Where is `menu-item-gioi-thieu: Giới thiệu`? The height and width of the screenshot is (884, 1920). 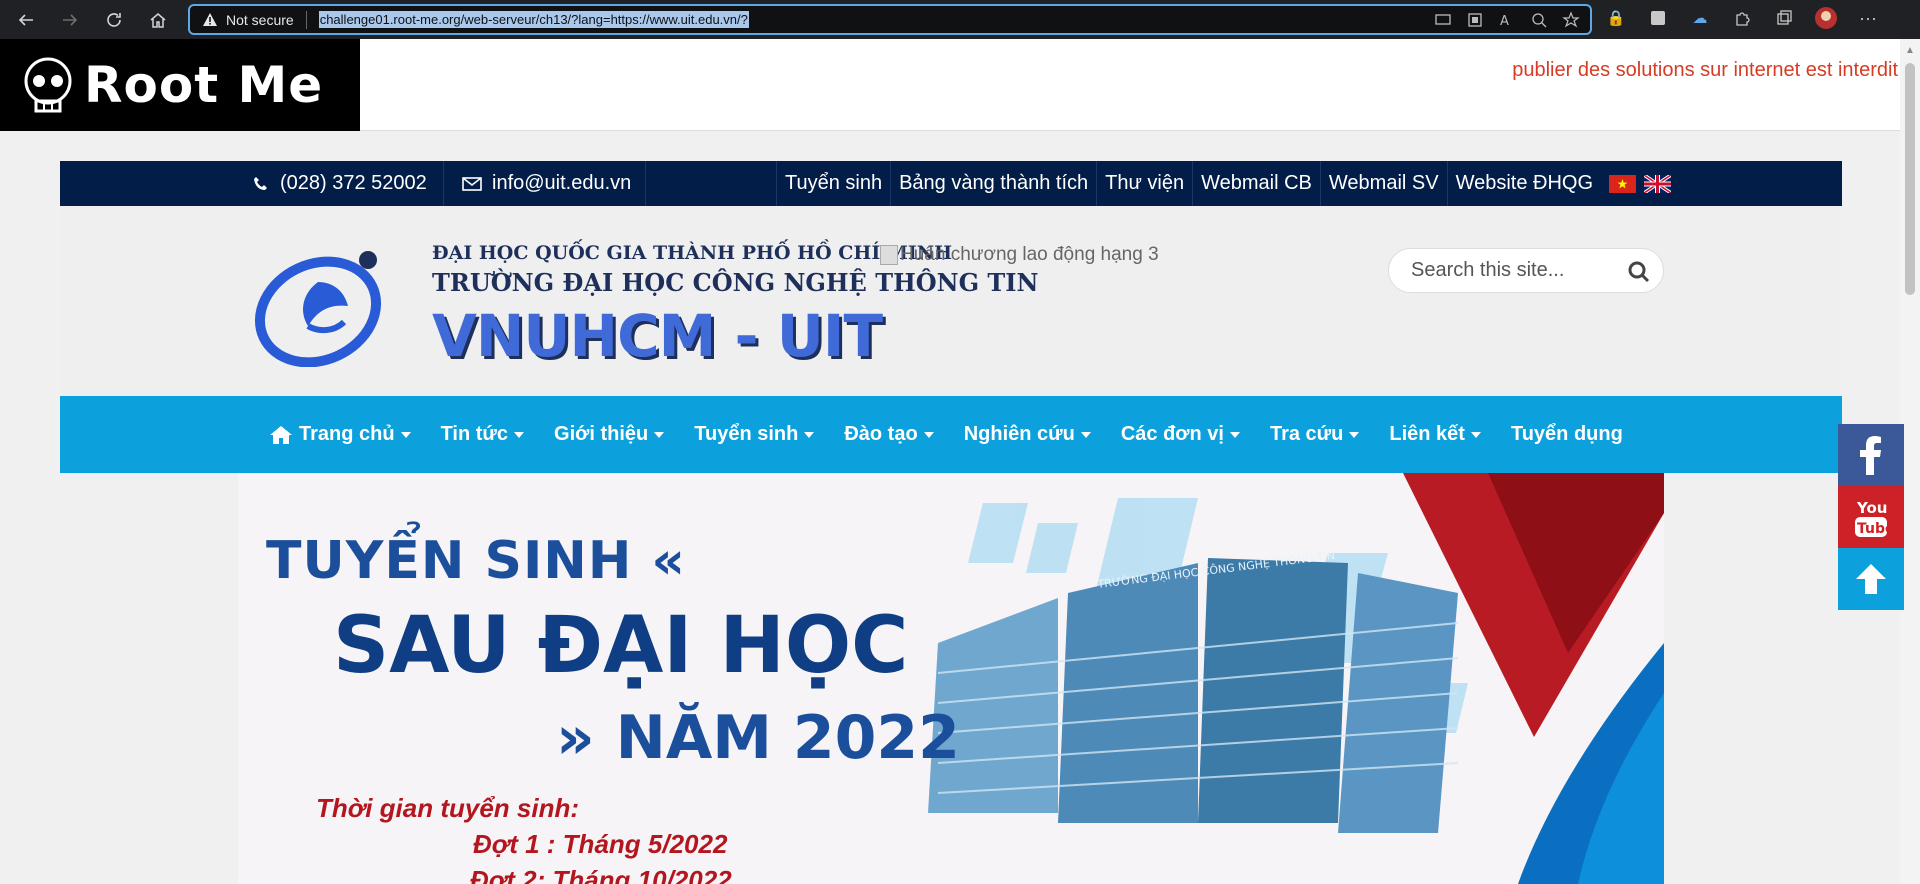
menu-item-gioi-thieu: Giới thiệu is located at coordinates (609, 434).